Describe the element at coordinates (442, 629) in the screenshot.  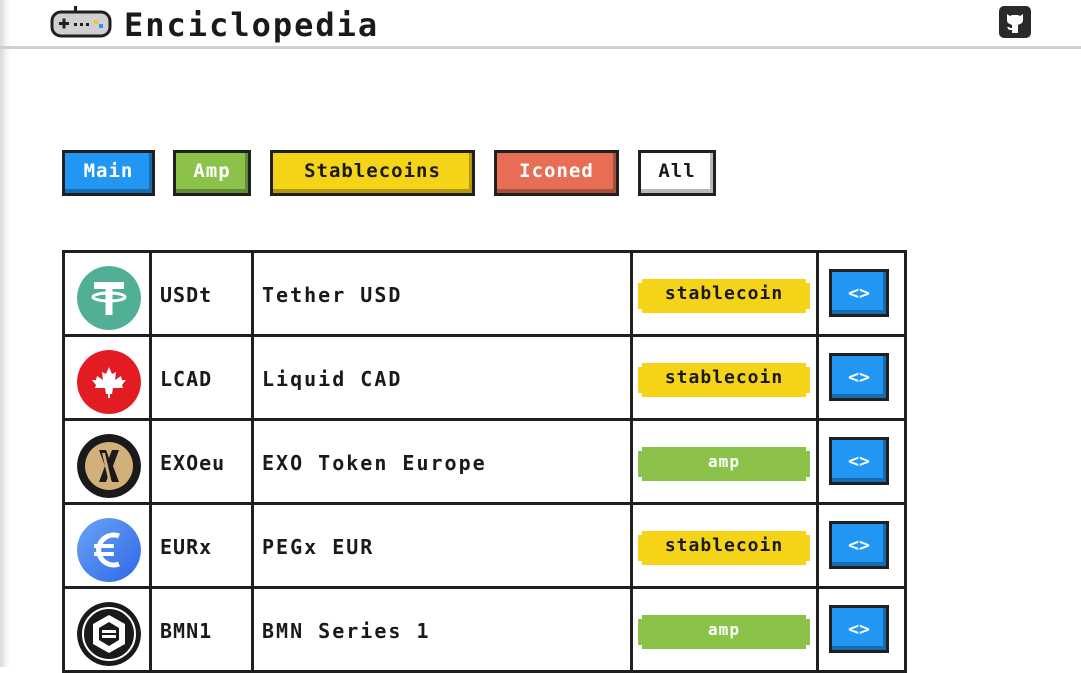
I see `name-cell: BMN Series 1` at that location.